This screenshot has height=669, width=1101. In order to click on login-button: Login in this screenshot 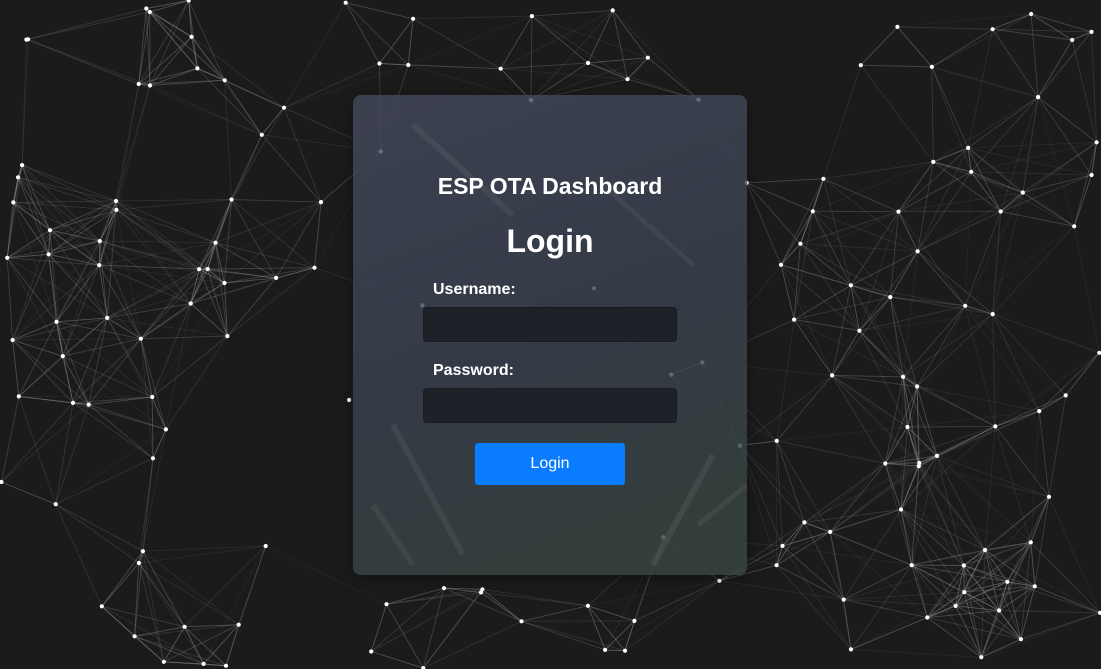, I will do `click(550, 464)`.